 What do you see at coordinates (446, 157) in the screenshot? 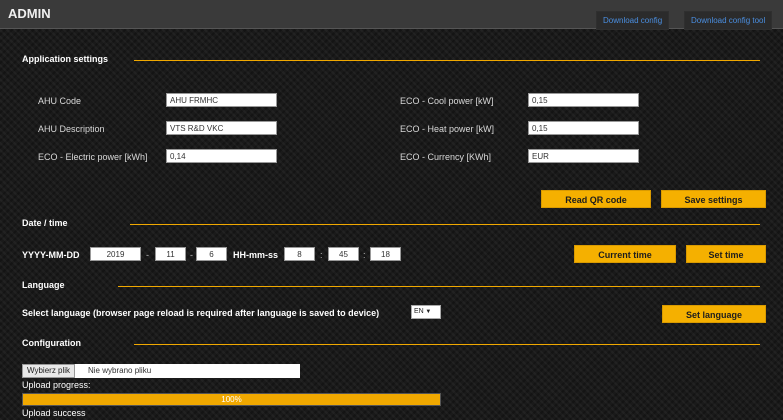
I see `eco-currency-label: ECO - Currency [KWh]` at bounding box center [446, 157].